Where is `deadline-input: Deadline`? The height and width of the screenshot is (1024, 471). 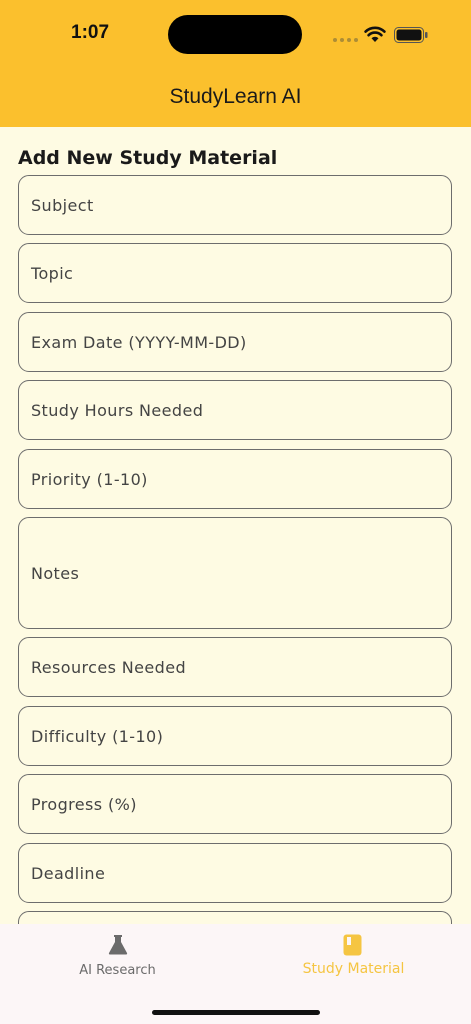
deadline-input: Deadline is located at coordinates (235, 873).